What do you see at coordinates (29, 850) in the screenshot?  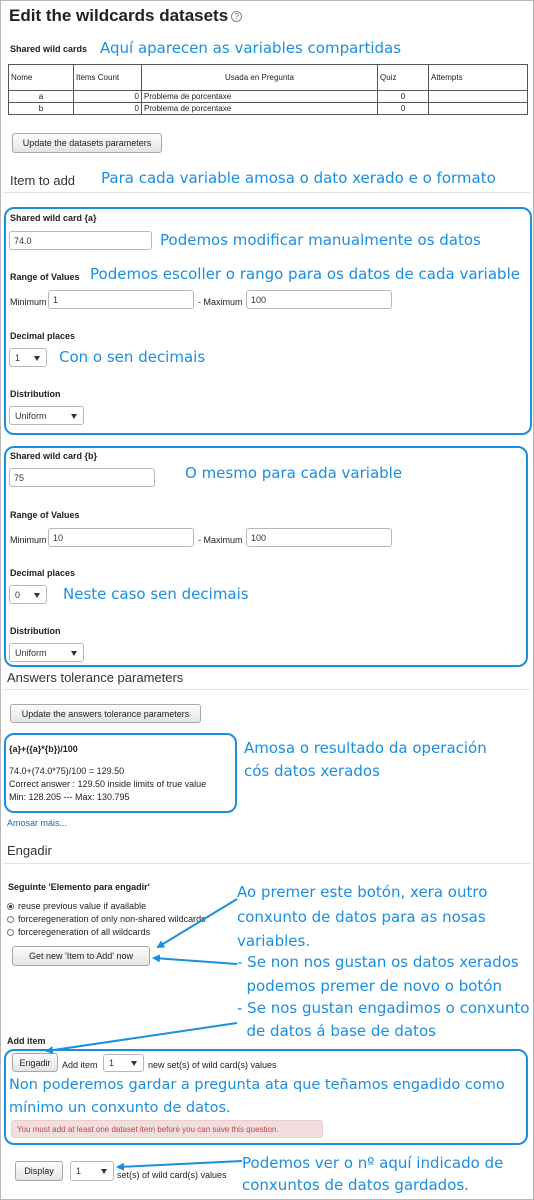 I see `engadir-heading: Engadir` at bounding box center [29, 850].